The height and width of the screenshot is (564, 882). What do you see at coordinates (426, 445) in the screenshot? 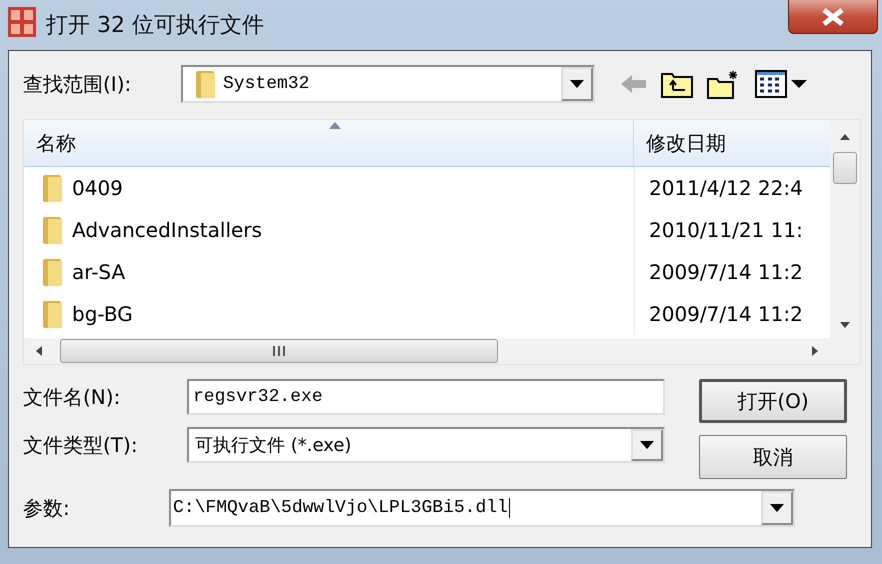
I see `file-type-dropdown: 可执行文件 (*.exe)` at bounding box center [426, 445].